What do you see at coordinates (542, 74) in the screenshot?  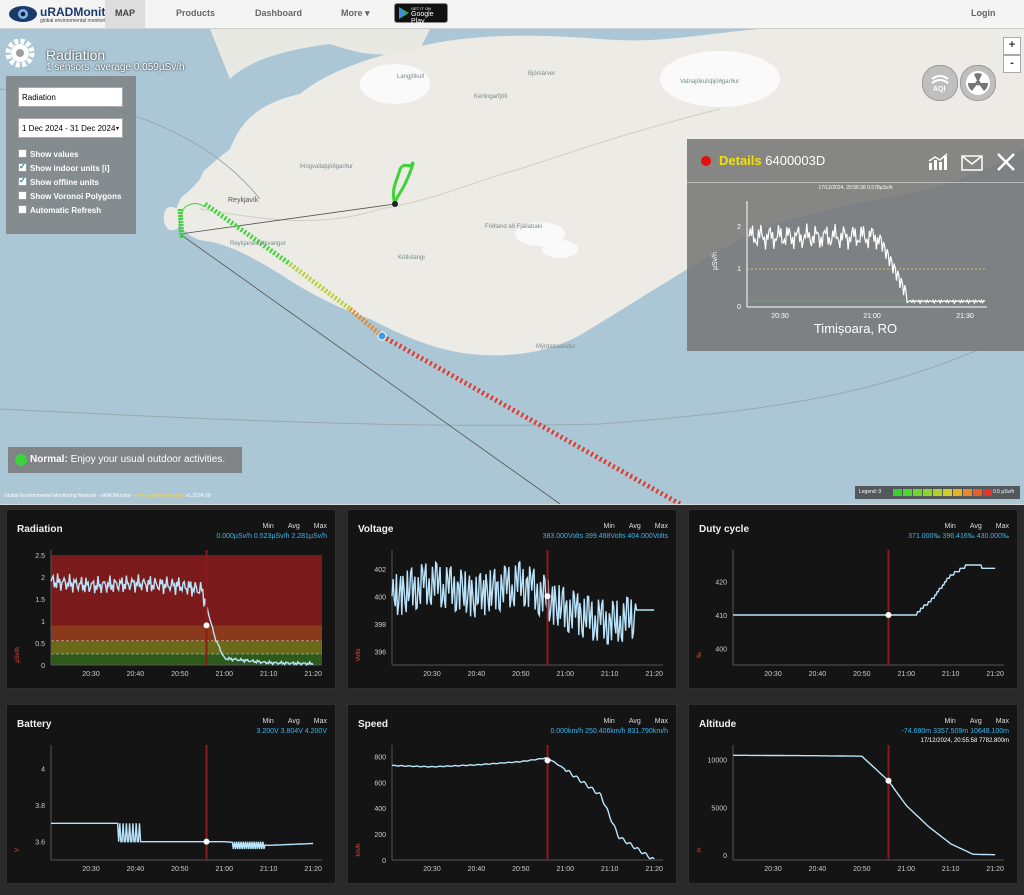 I see `place-label: Bjórsárver` at bounding box center [542, 74].